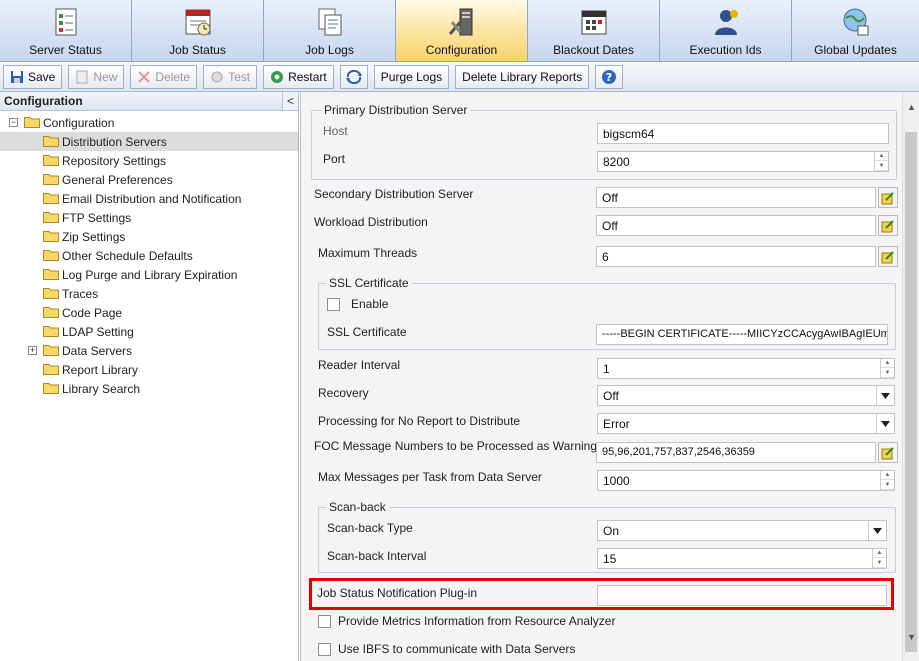 This screenshot has width=919, height=661. What do you see at coordinates (879, 558) in the screenshot?
I see `scanback-interval-stepper: ▲ ▼` at bounding box center [879, 558].